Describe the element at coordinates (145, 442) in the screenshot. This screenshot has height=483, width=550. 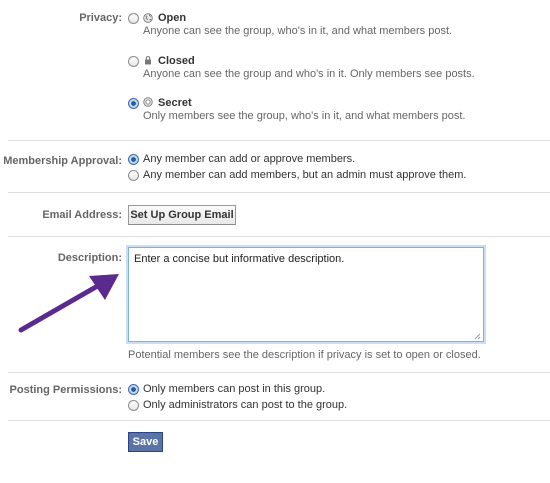
I see `save-button: Save` at that location.